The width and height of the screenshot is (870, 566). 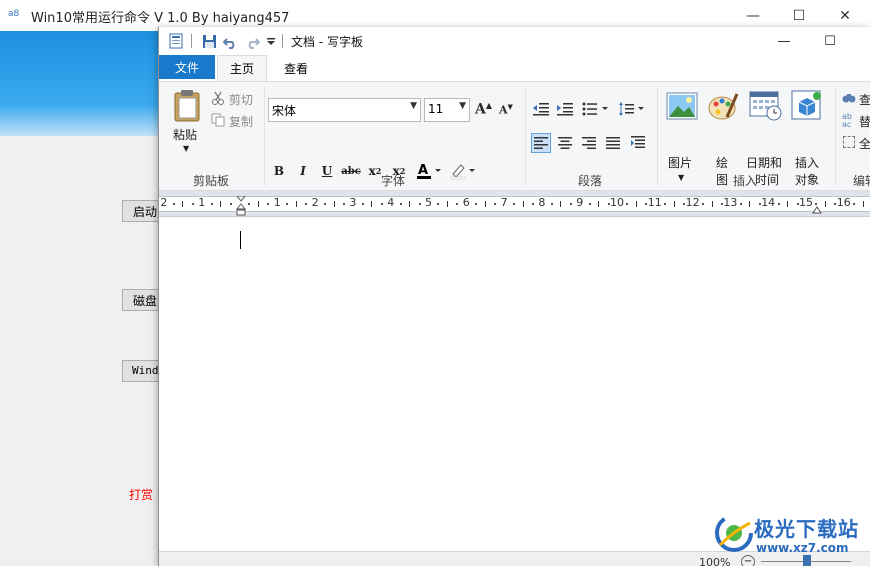 What do you see at coordinates (185, 135) in the screenshot?
I see `paste-label: 粘贴` at bounding box center [185, 135].